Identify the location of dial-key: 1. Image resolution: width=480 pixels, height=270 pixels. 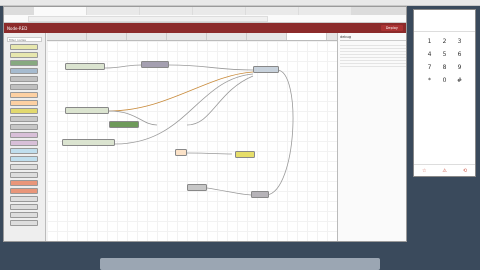
(429, 41).